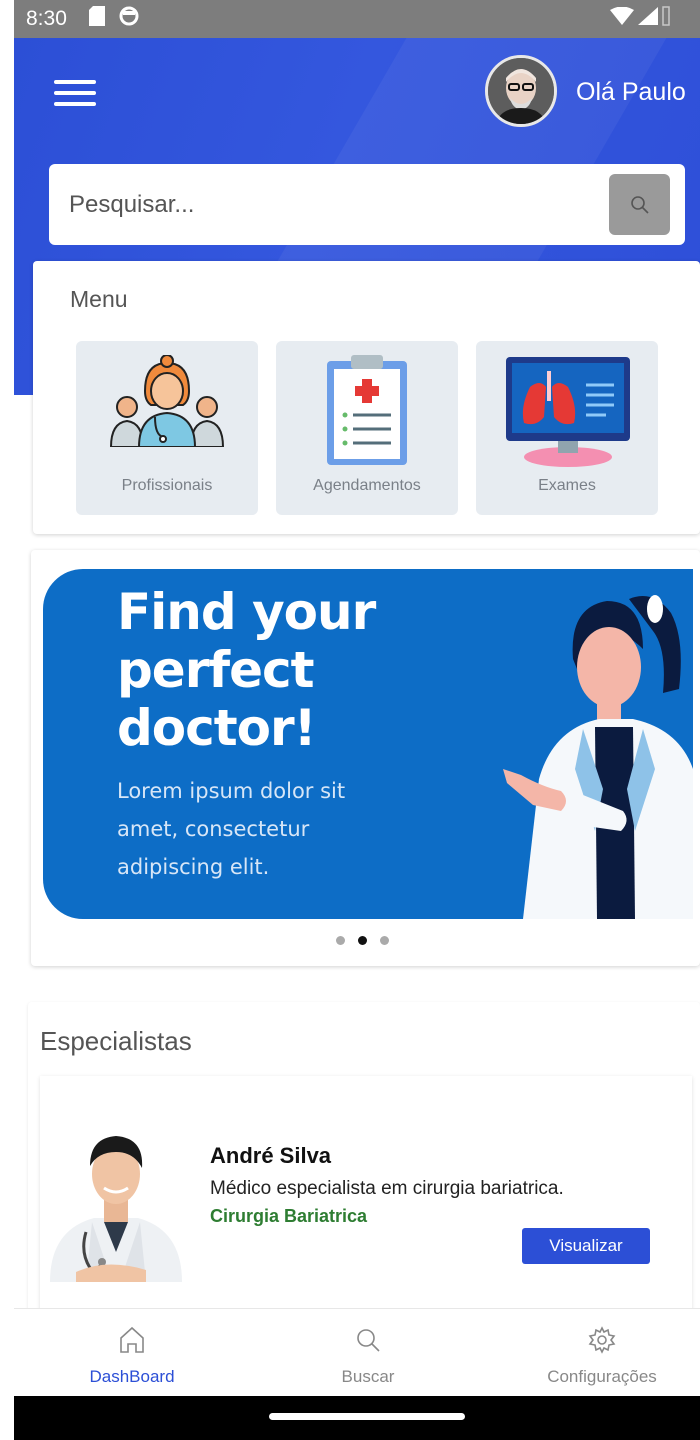 The height and width of the screenshot is (1440, 700). Describe the element at coordinates (132, 1376) in the screenshot. I see `nav-label: DashBoard` at that location.